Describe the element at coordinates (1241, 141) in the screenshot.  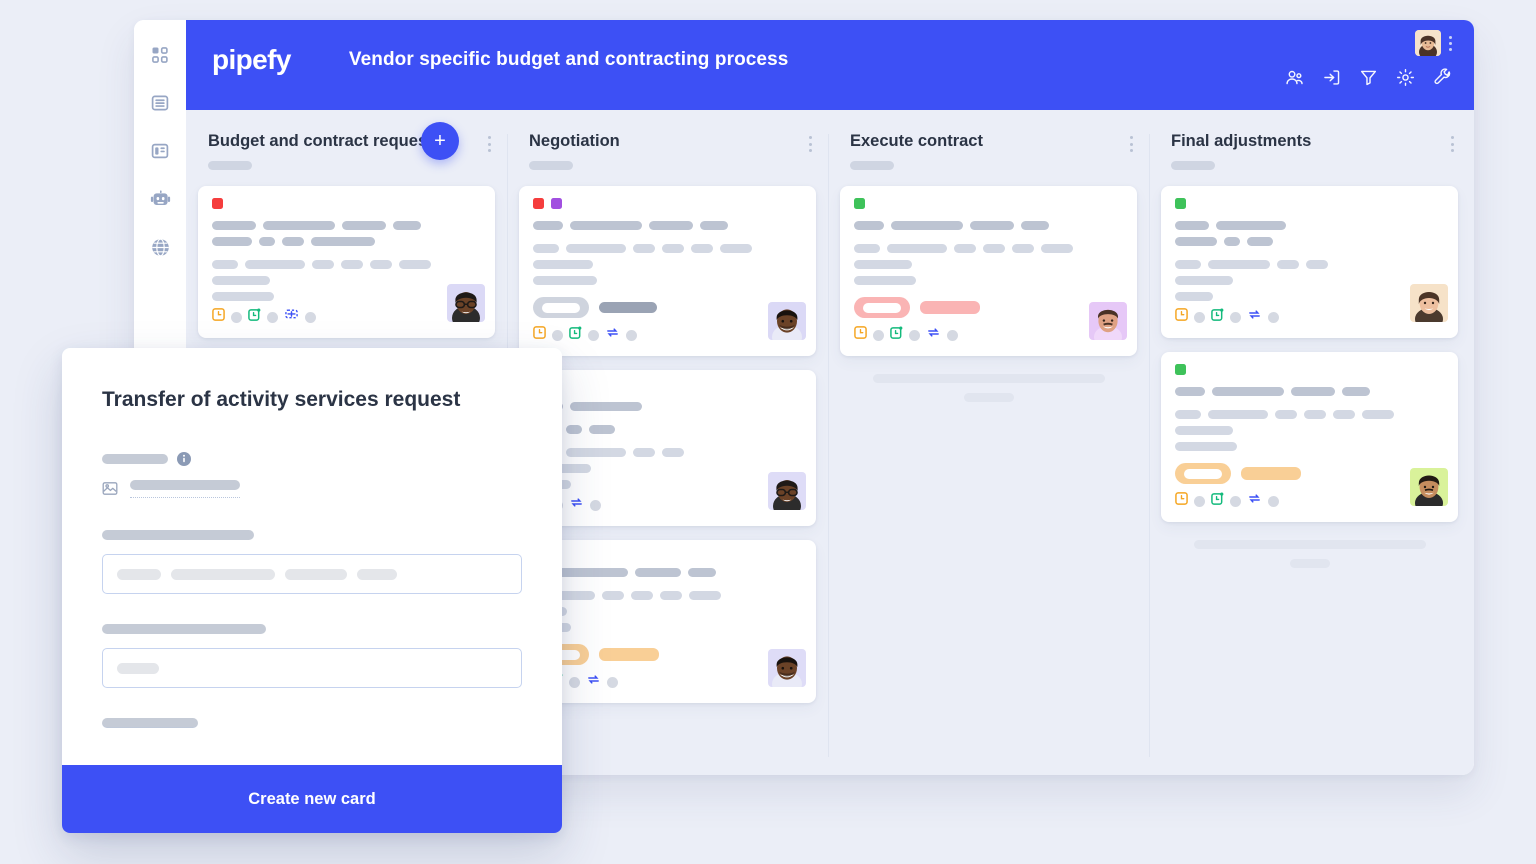
I see `column-title: Final adjustments` at that location.